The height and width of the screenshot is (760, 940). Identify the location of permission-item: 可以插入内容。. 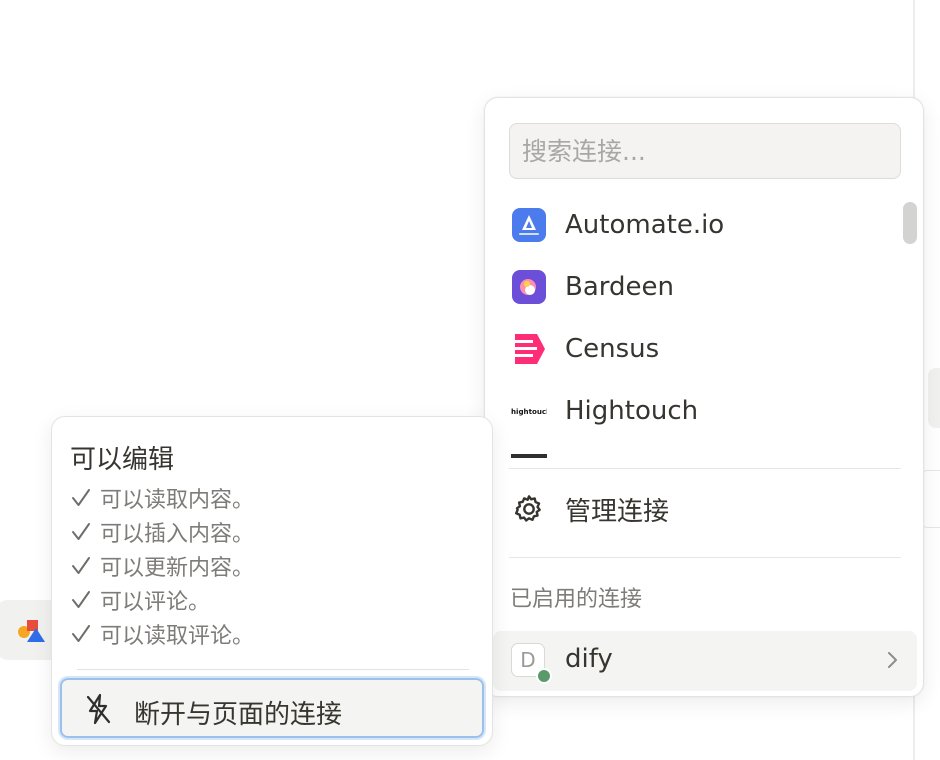
(162, 532).